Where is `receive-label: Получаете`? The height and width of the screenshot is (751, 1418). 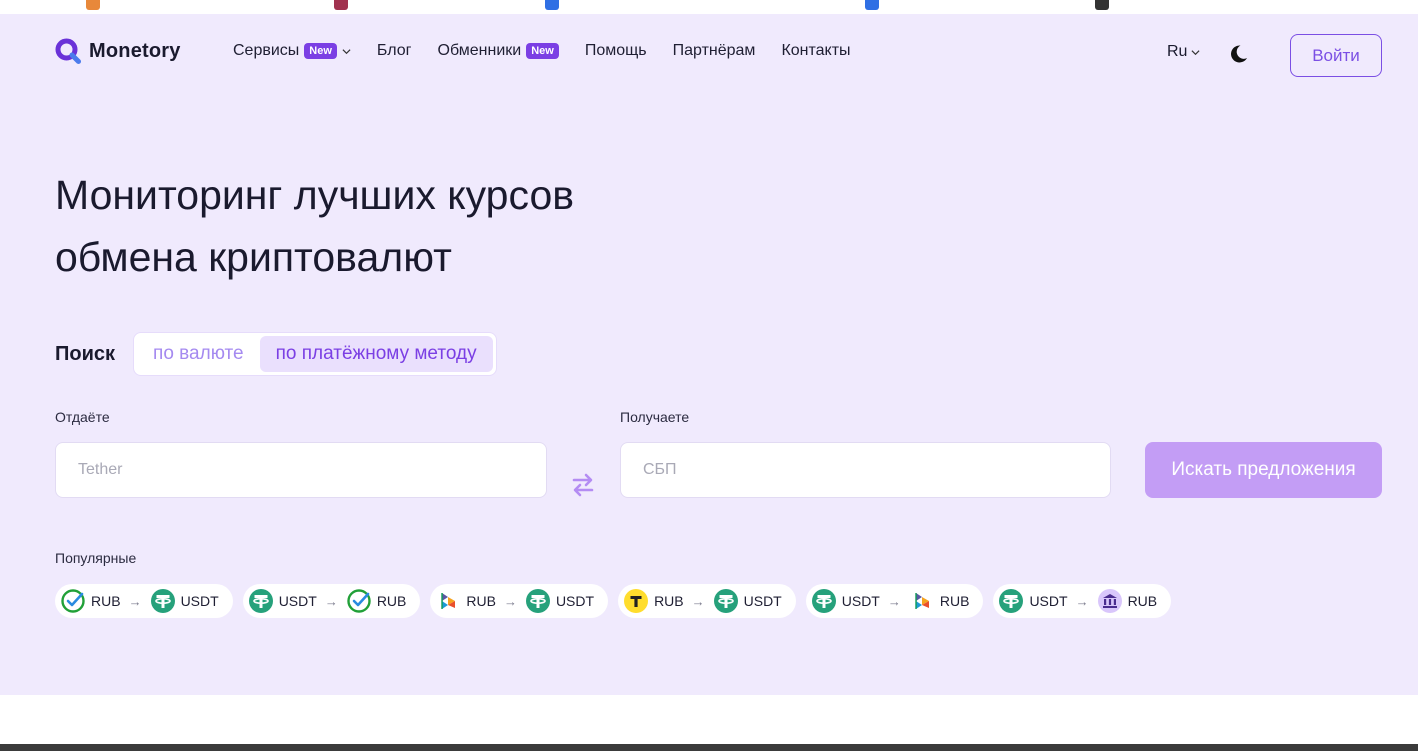 receive-label: Получаете is located at coordinates (655, 417).